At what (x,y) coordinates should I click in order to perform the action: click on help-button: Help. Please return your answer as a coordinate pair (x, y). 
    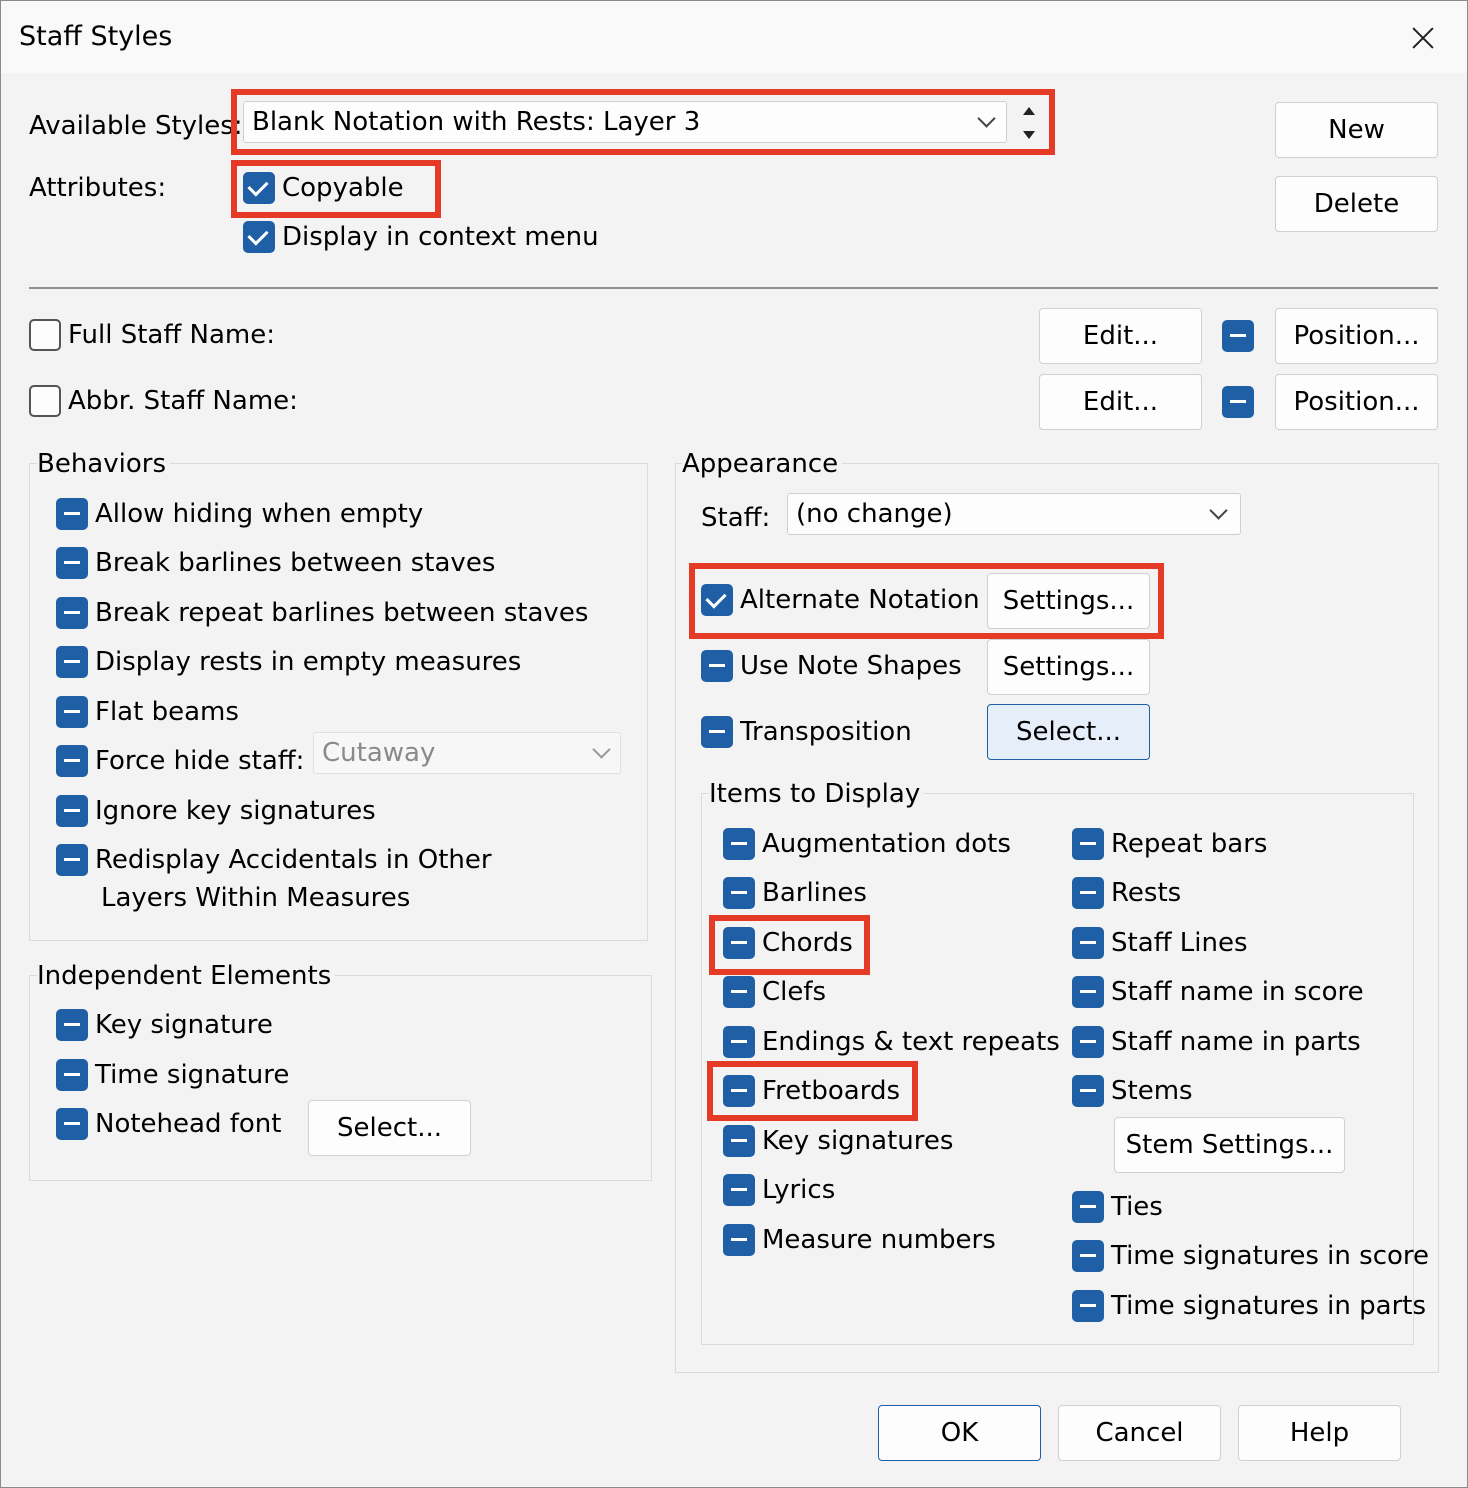
    Looking at the image, I should click on (1319, 1433).